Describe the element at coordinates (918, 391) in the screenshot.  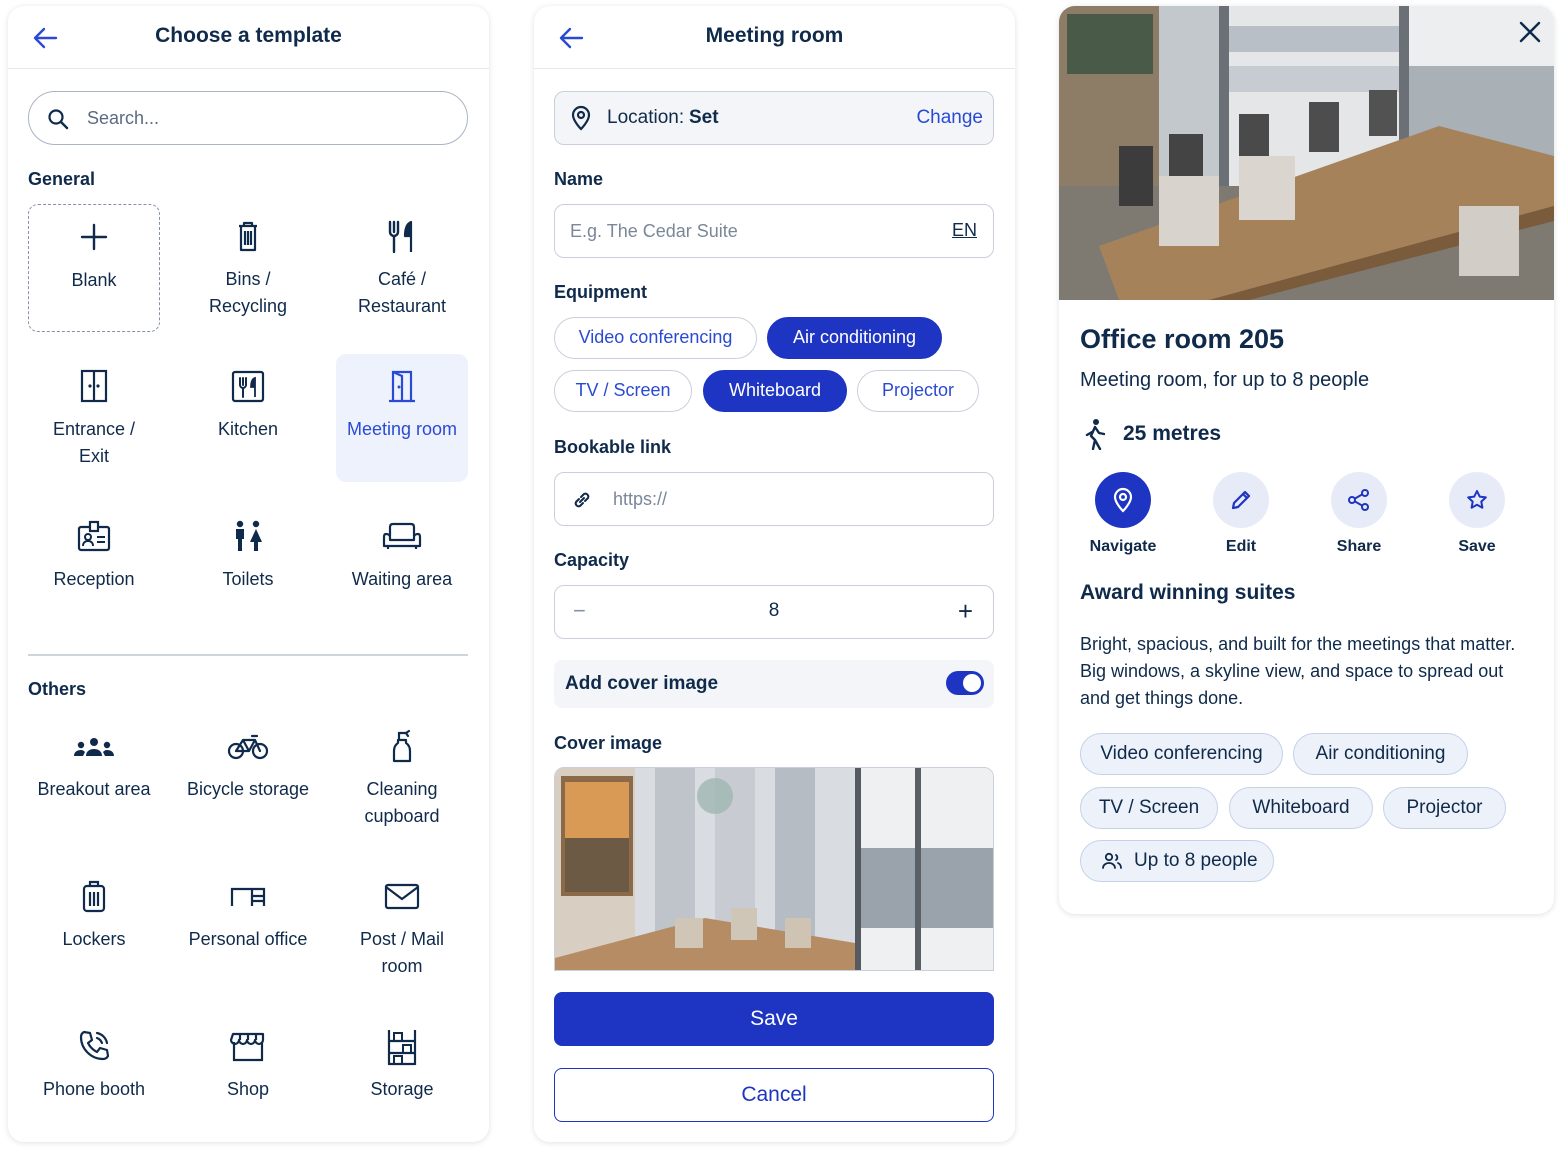
I see `equipment-chip-projector: Projector` at that location.